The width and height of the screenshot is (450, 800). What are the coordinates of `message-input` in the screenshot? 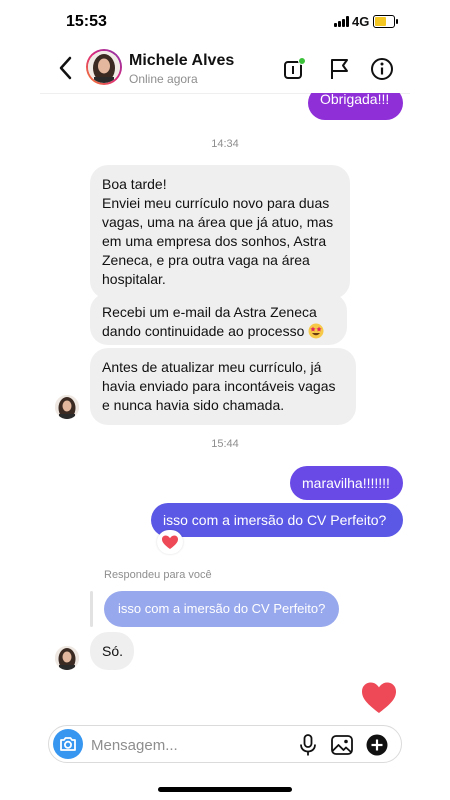 It's located at (186, 745).